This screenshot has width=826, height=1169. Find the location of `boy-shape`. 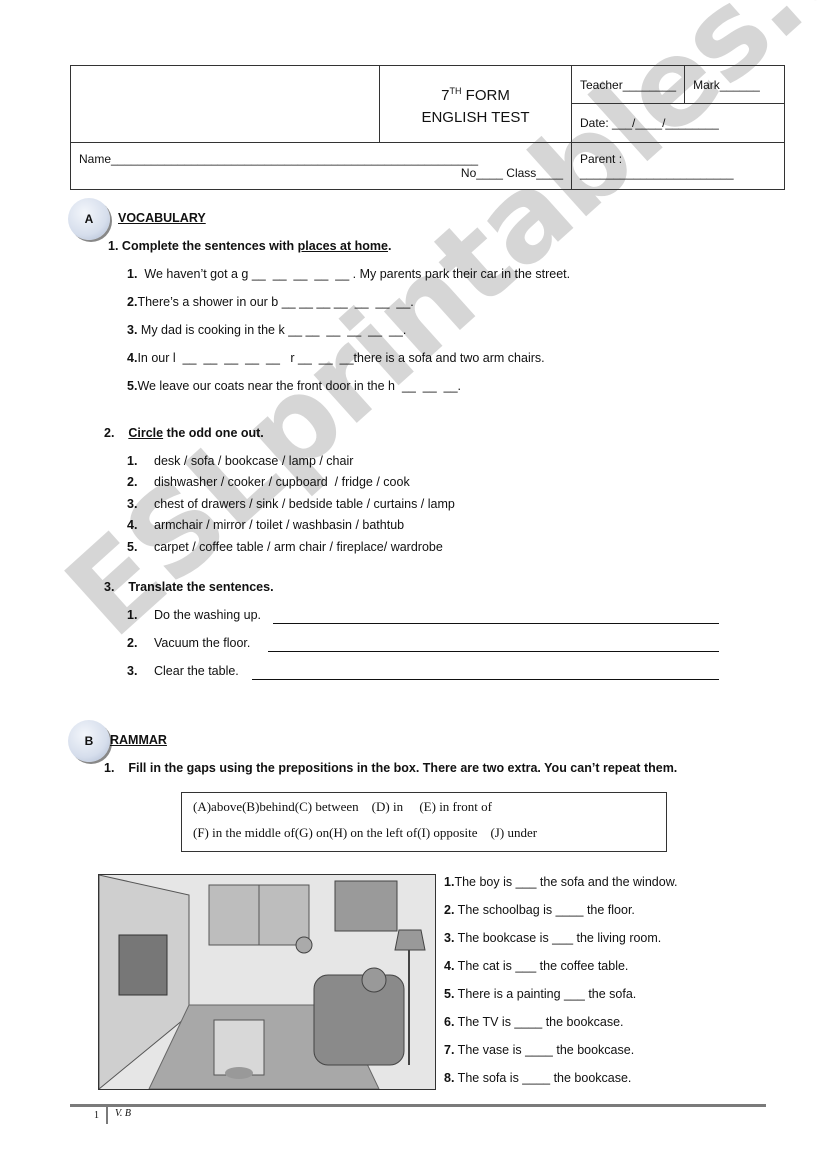

boy-shape is located at coordinates (304, 945).